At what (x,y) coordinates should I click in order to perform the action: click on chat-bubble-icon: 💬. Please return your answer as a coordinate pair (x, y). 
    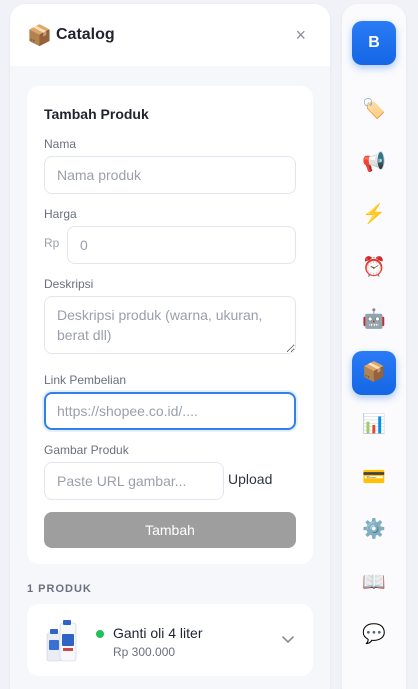
    Looking at the image, I should click on (374, 634).